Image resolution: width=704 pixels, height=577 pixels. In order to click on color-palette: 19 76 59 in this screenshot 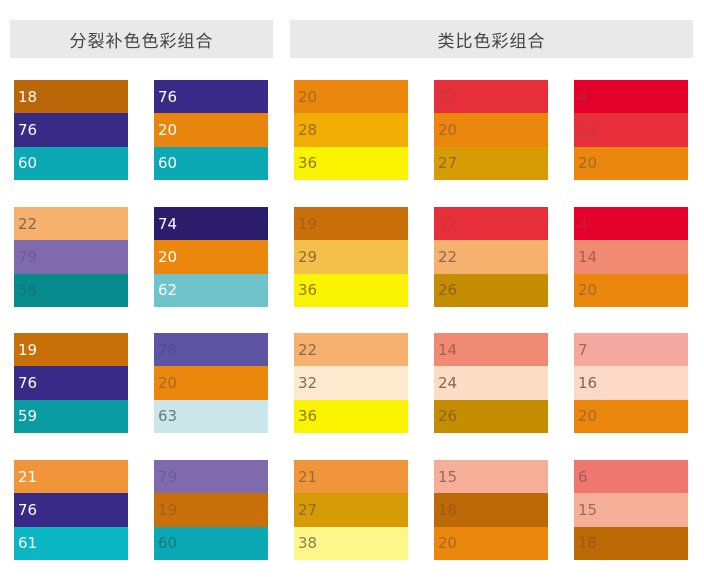, I will do `click(71, 383)`.